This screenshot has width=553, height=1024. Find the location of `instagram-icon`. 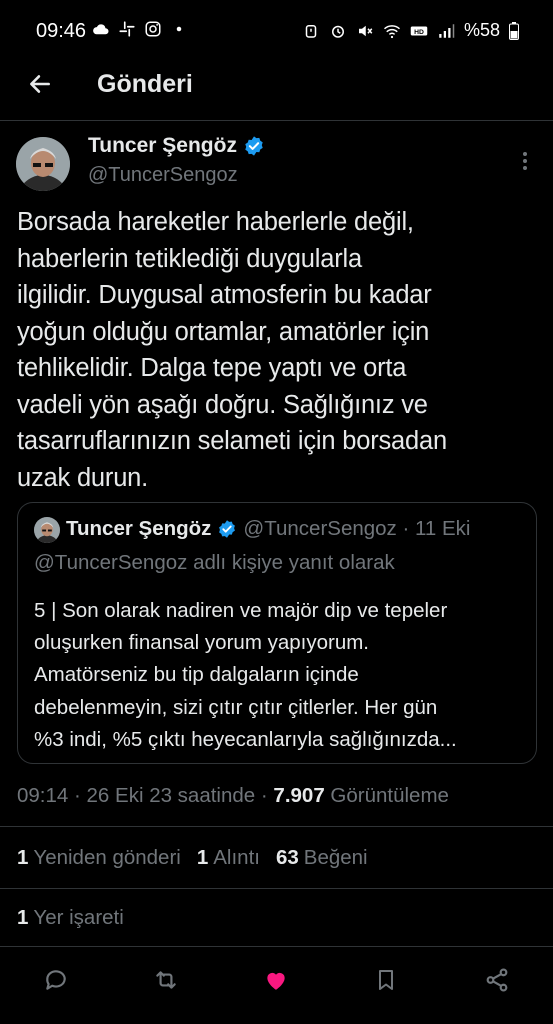

instagram-icon is located at coordinates (153, 29).